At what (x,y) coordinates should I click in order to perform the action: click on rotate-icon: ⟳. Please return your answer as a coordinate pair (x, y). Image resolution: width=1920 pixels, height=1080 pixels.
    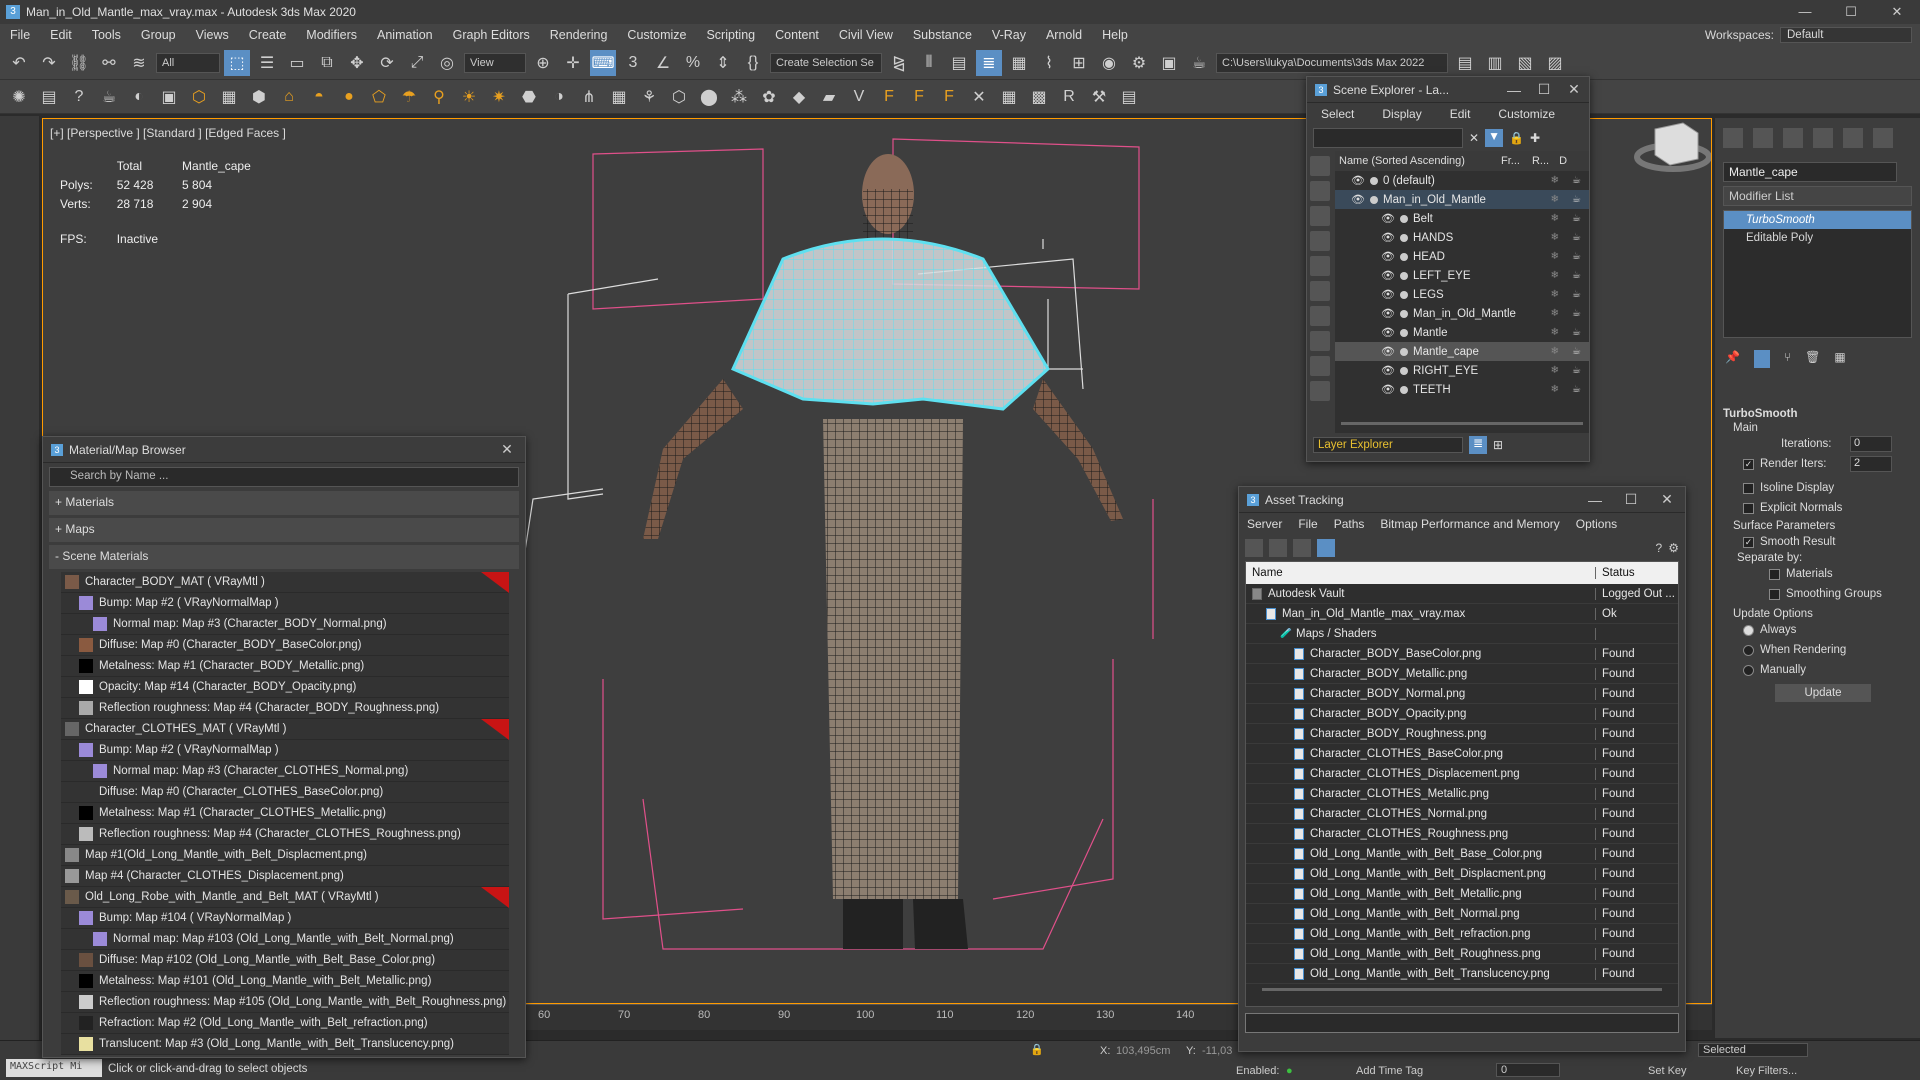
    Looking at the image, I should click on (387, 63).